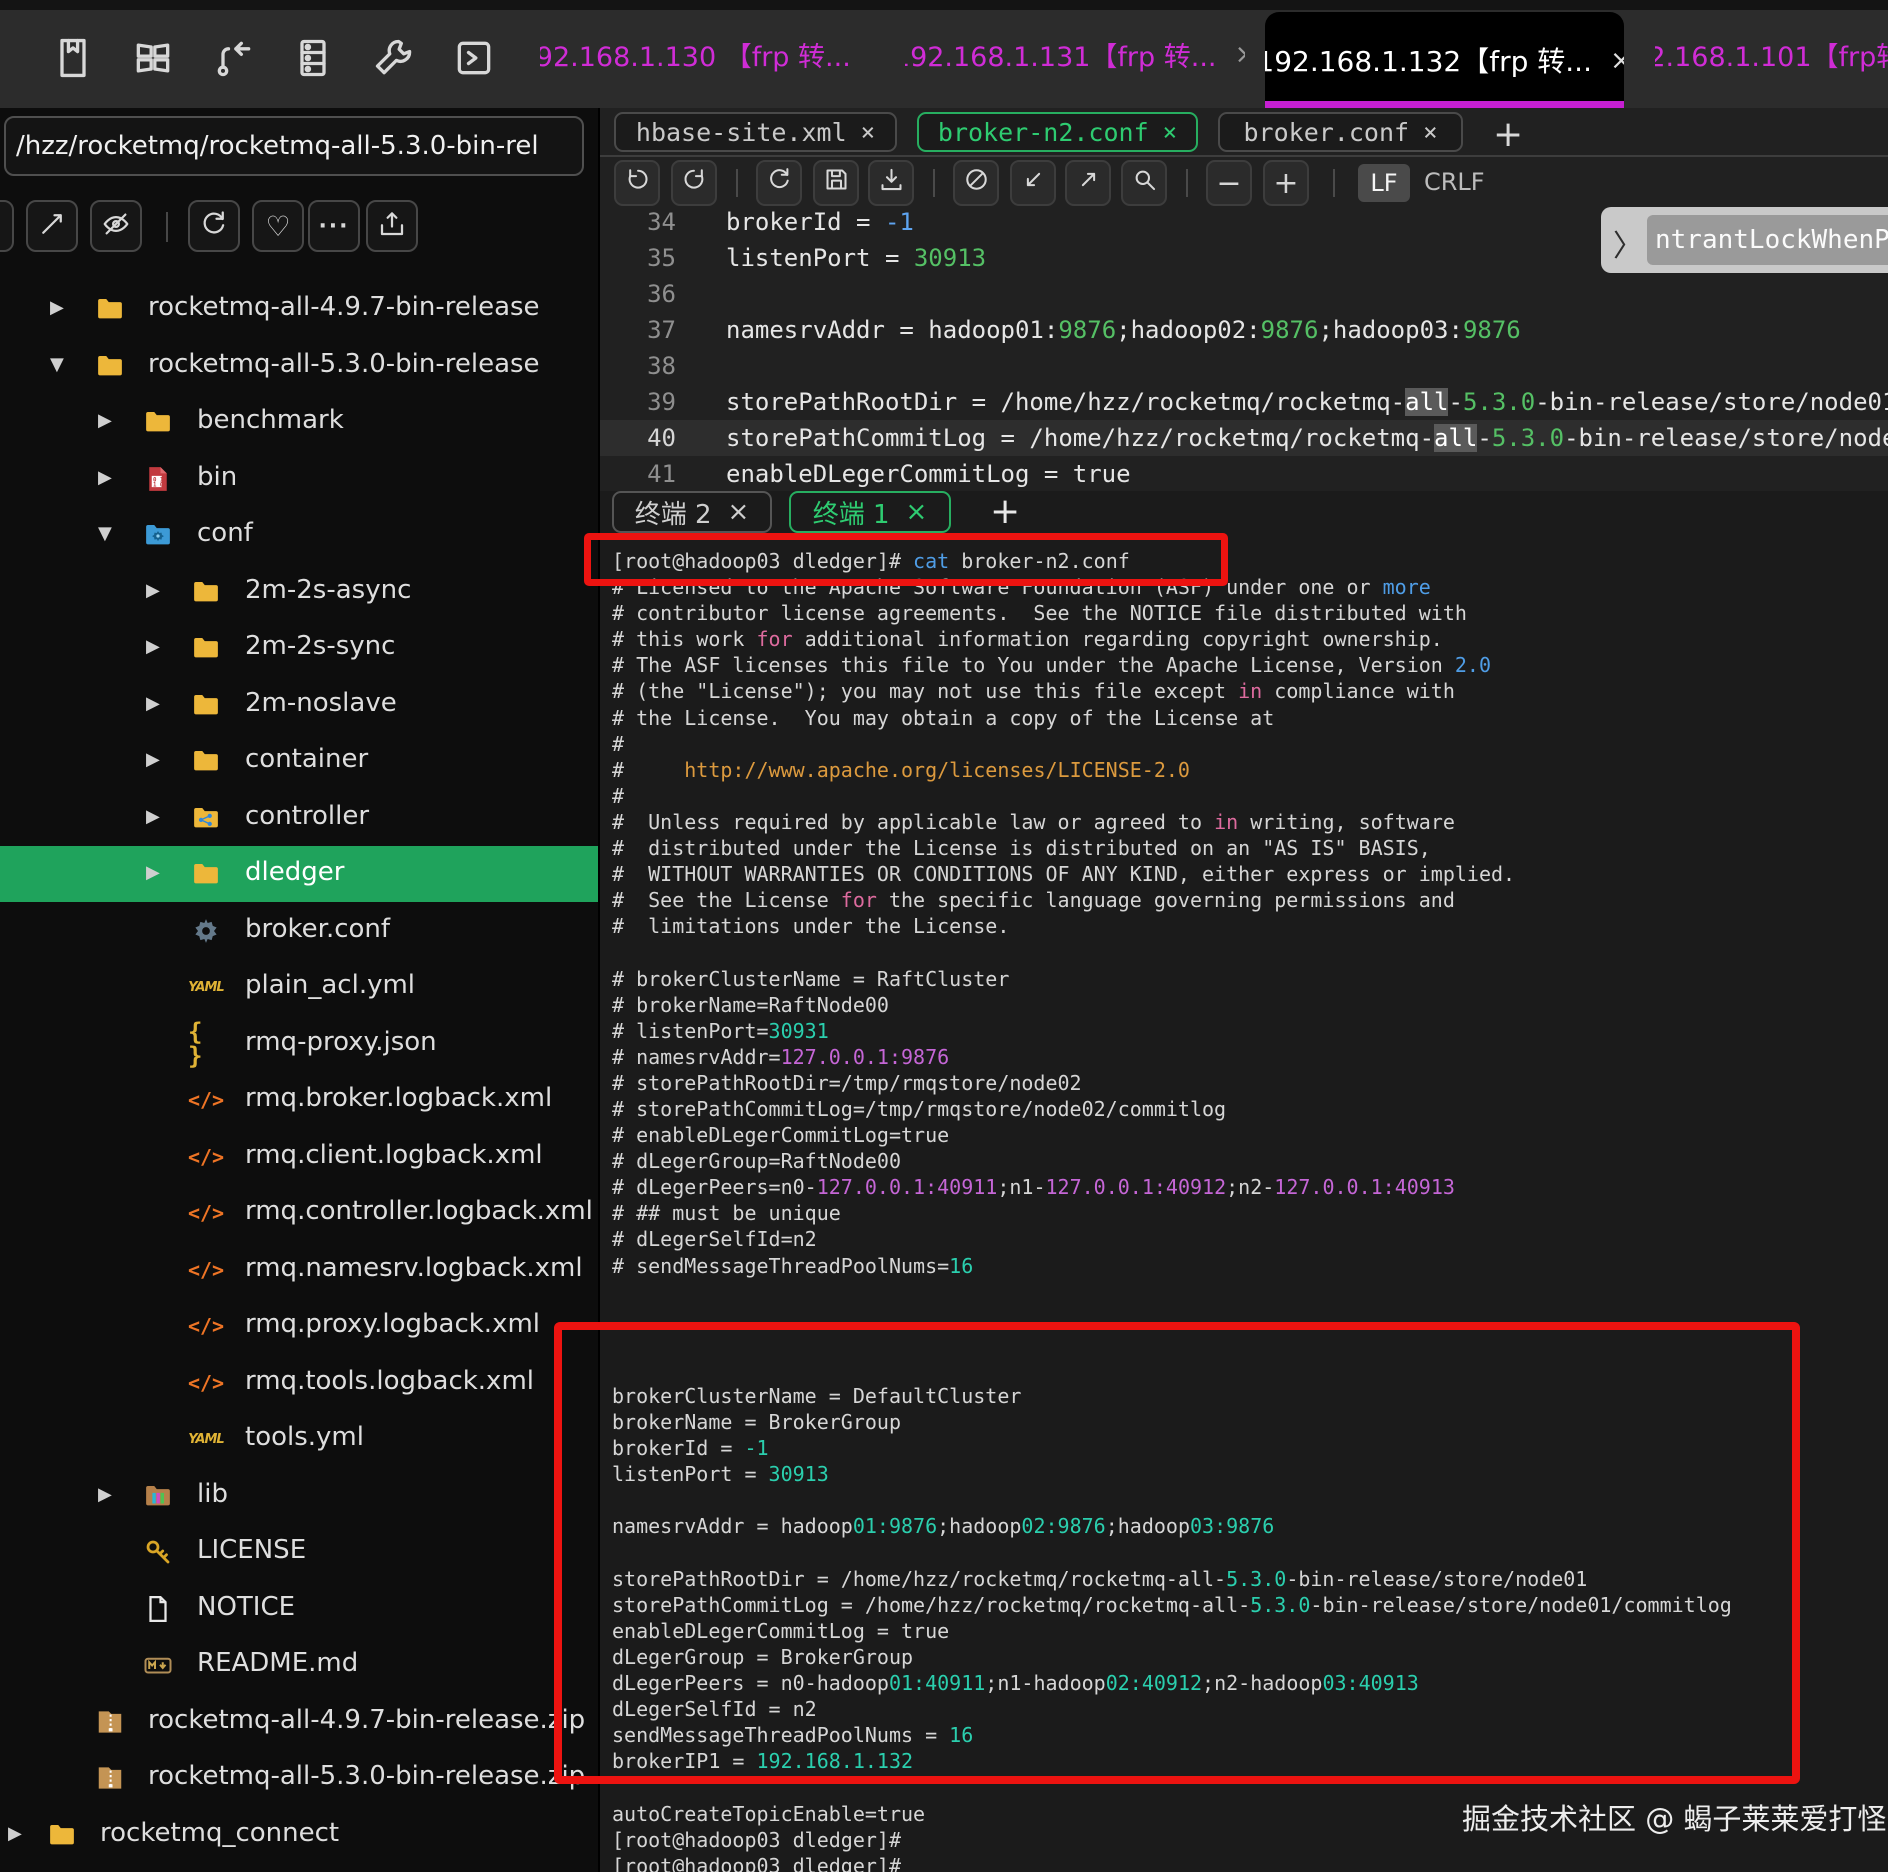  Describe the element at coordinates (1384, 183) in the screenshot. I see `lf-toggle: LF` at that location.